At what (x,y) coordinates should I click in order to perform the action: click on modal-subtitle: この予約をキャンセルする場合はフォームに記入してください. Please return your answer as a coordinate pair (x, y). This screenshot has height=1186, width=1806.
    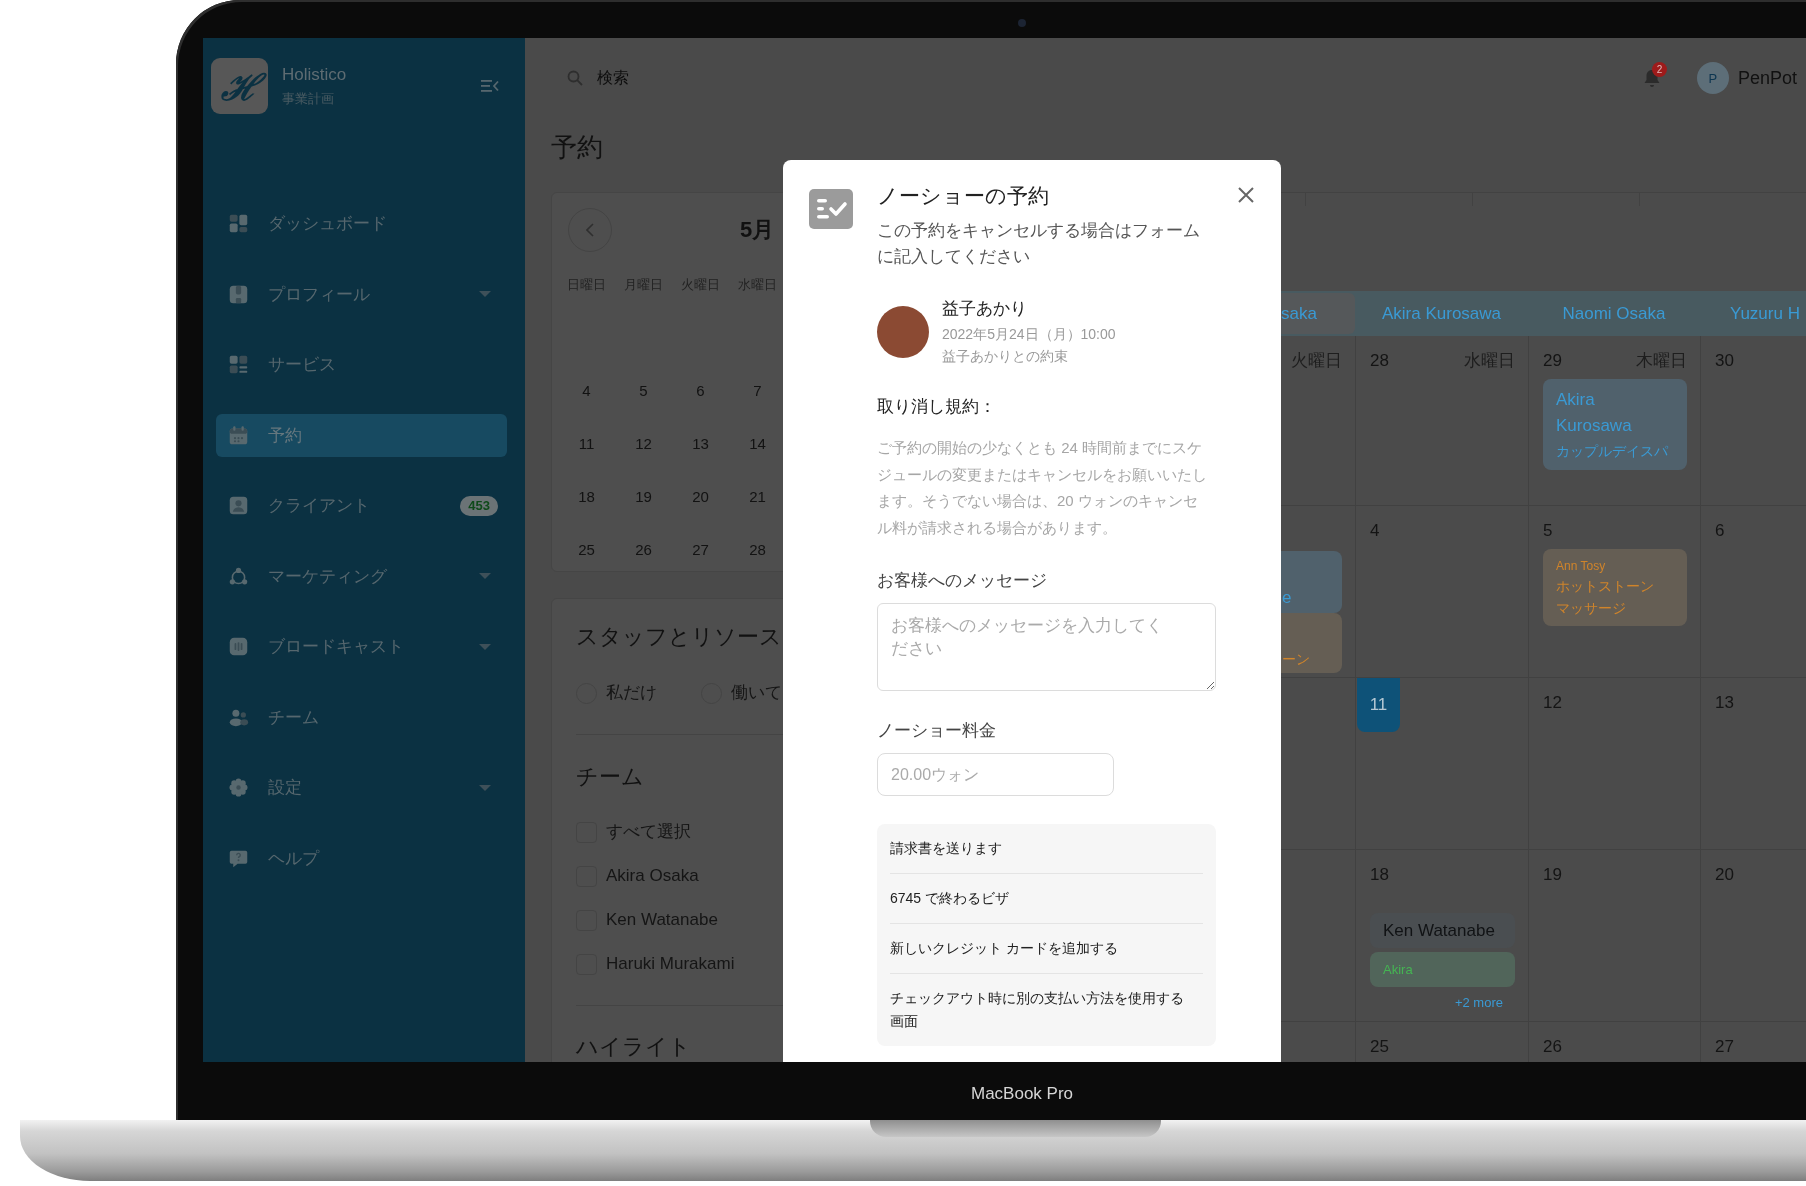
    Looking at the image, I should click on (1039, 244).